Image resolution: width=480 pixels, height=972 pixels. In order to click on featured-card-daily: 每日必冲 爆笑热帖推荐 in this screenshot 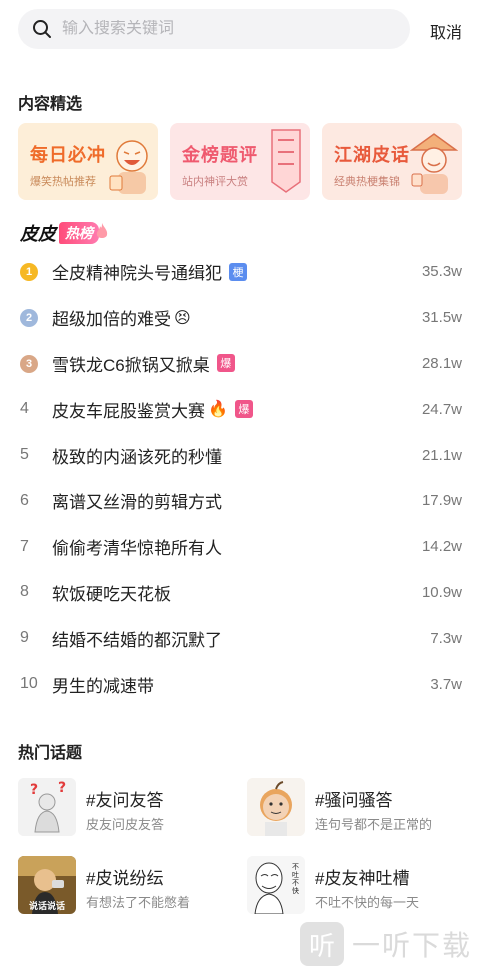, I will do `click(88, 161)`.